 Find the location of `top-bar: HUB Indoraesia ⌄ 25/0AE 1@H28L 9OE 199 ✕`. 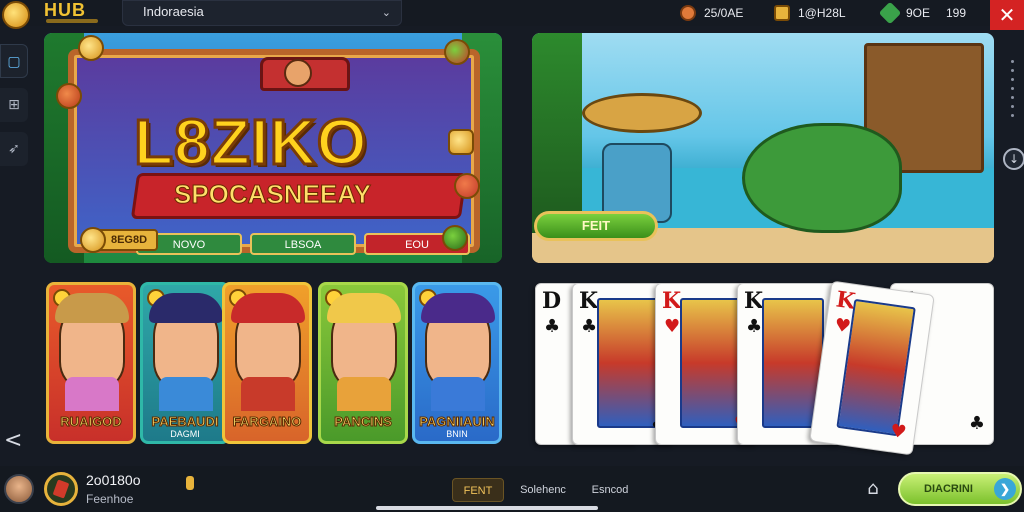

top-bar: HUB Indoraesia ⌄ 25/0AE 1@H28L 9OE 199 ✕ is located at coordinates (512, 15).